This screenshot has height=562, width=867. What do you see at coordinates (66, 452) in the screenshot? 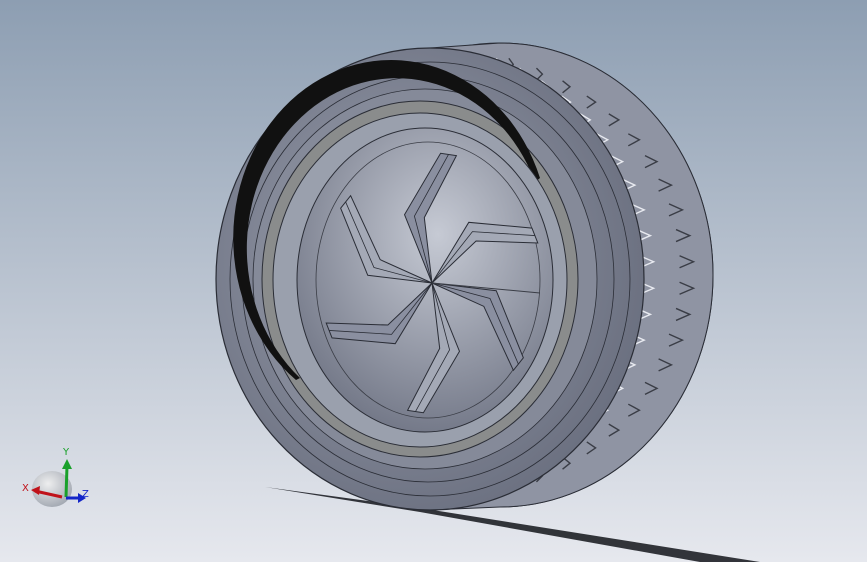
I see `triad-y-label: Y` at bounding box center [66, 452].